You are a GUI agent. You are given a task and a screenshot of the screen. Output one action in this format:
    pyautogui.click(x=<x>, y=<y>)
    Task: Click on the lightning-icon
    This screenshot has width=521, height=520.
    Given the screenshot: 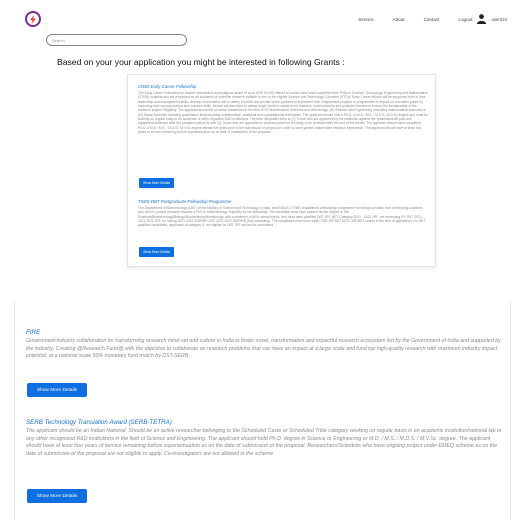 What is the action you would take?
    pyautogui.click(x=33, y=19)
    